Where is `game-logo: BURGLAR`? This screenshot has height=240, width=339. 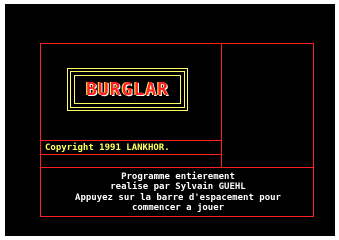
game-logo: BURGLAR is located at coordinates (127, 89).